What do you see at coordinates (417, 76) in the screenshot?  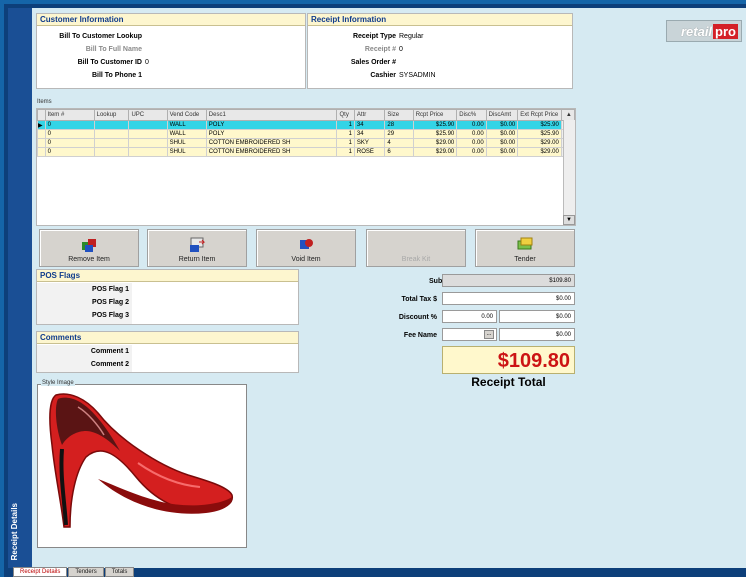 I see `cashier-field: SYSADMIN` at bounding box center [417, 76].